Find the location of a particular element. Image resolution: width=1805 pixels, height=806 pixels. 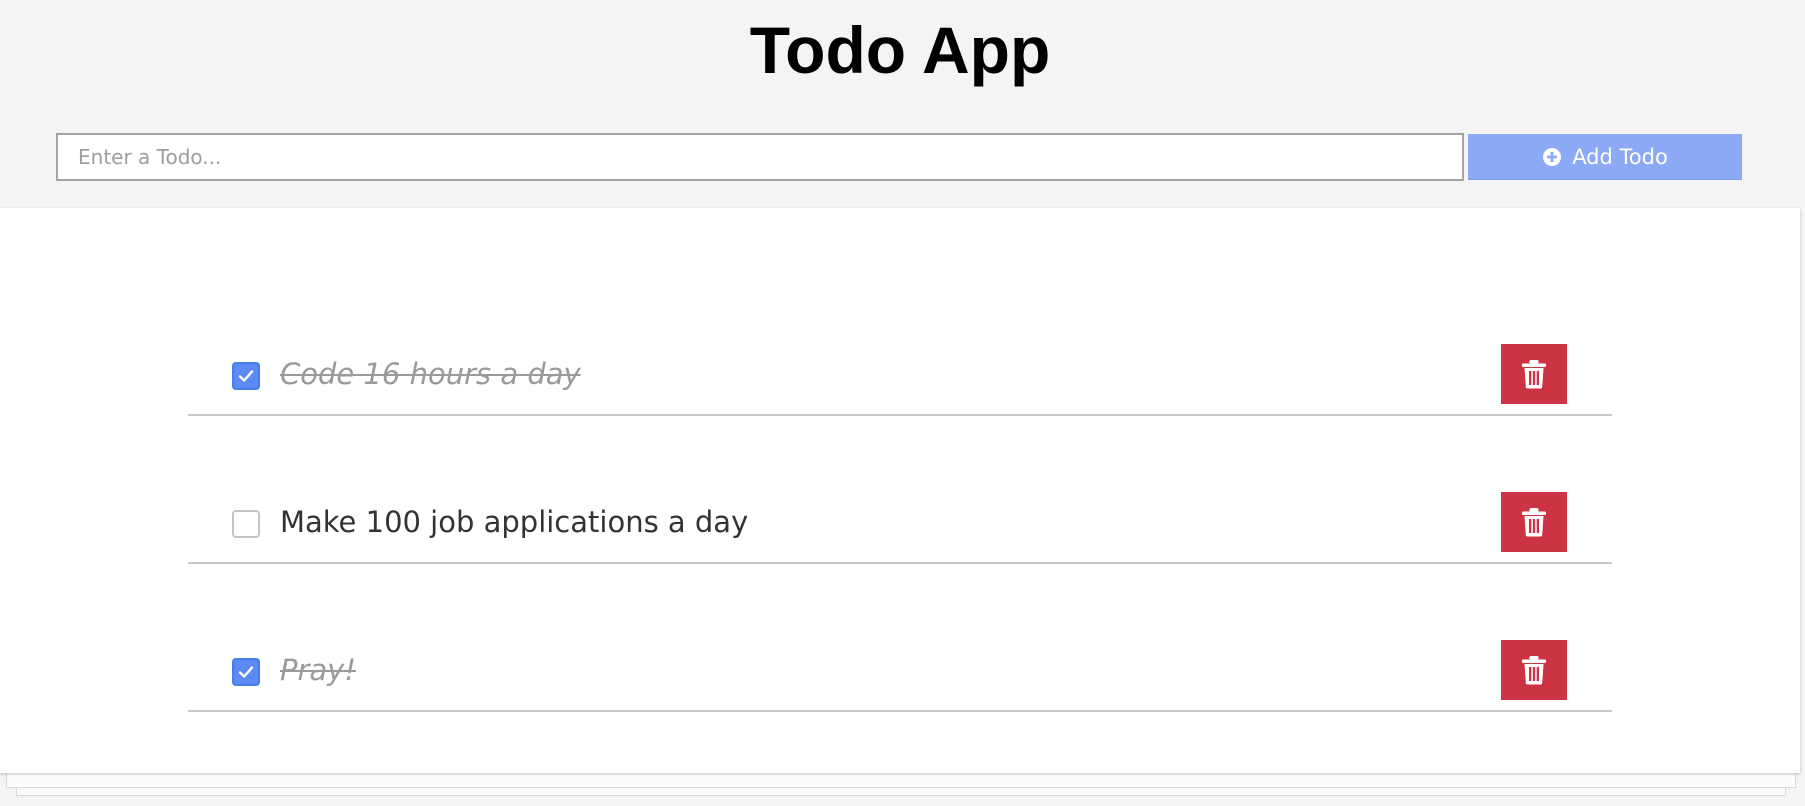

plus-circle-icon is located at coordinates (1552, 157).